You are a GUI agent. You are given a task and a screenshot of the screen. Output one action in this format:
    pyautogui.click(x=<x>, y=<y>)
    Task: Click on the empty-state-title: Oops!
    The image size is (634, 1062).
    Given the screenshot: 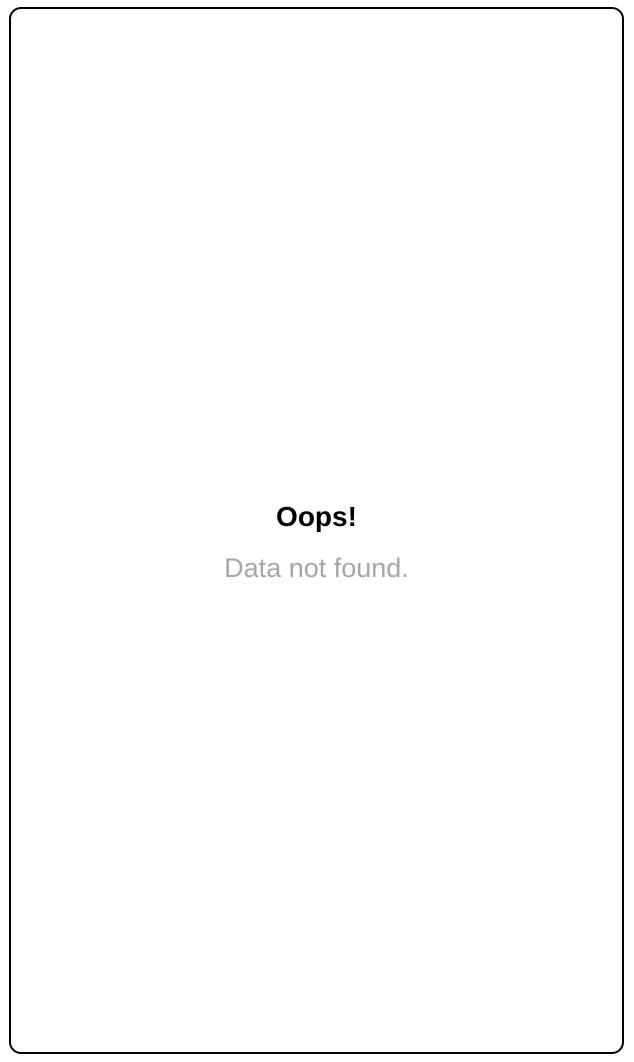 What is the action you would take?
    pyautogui.click(x=316, y=516)
    